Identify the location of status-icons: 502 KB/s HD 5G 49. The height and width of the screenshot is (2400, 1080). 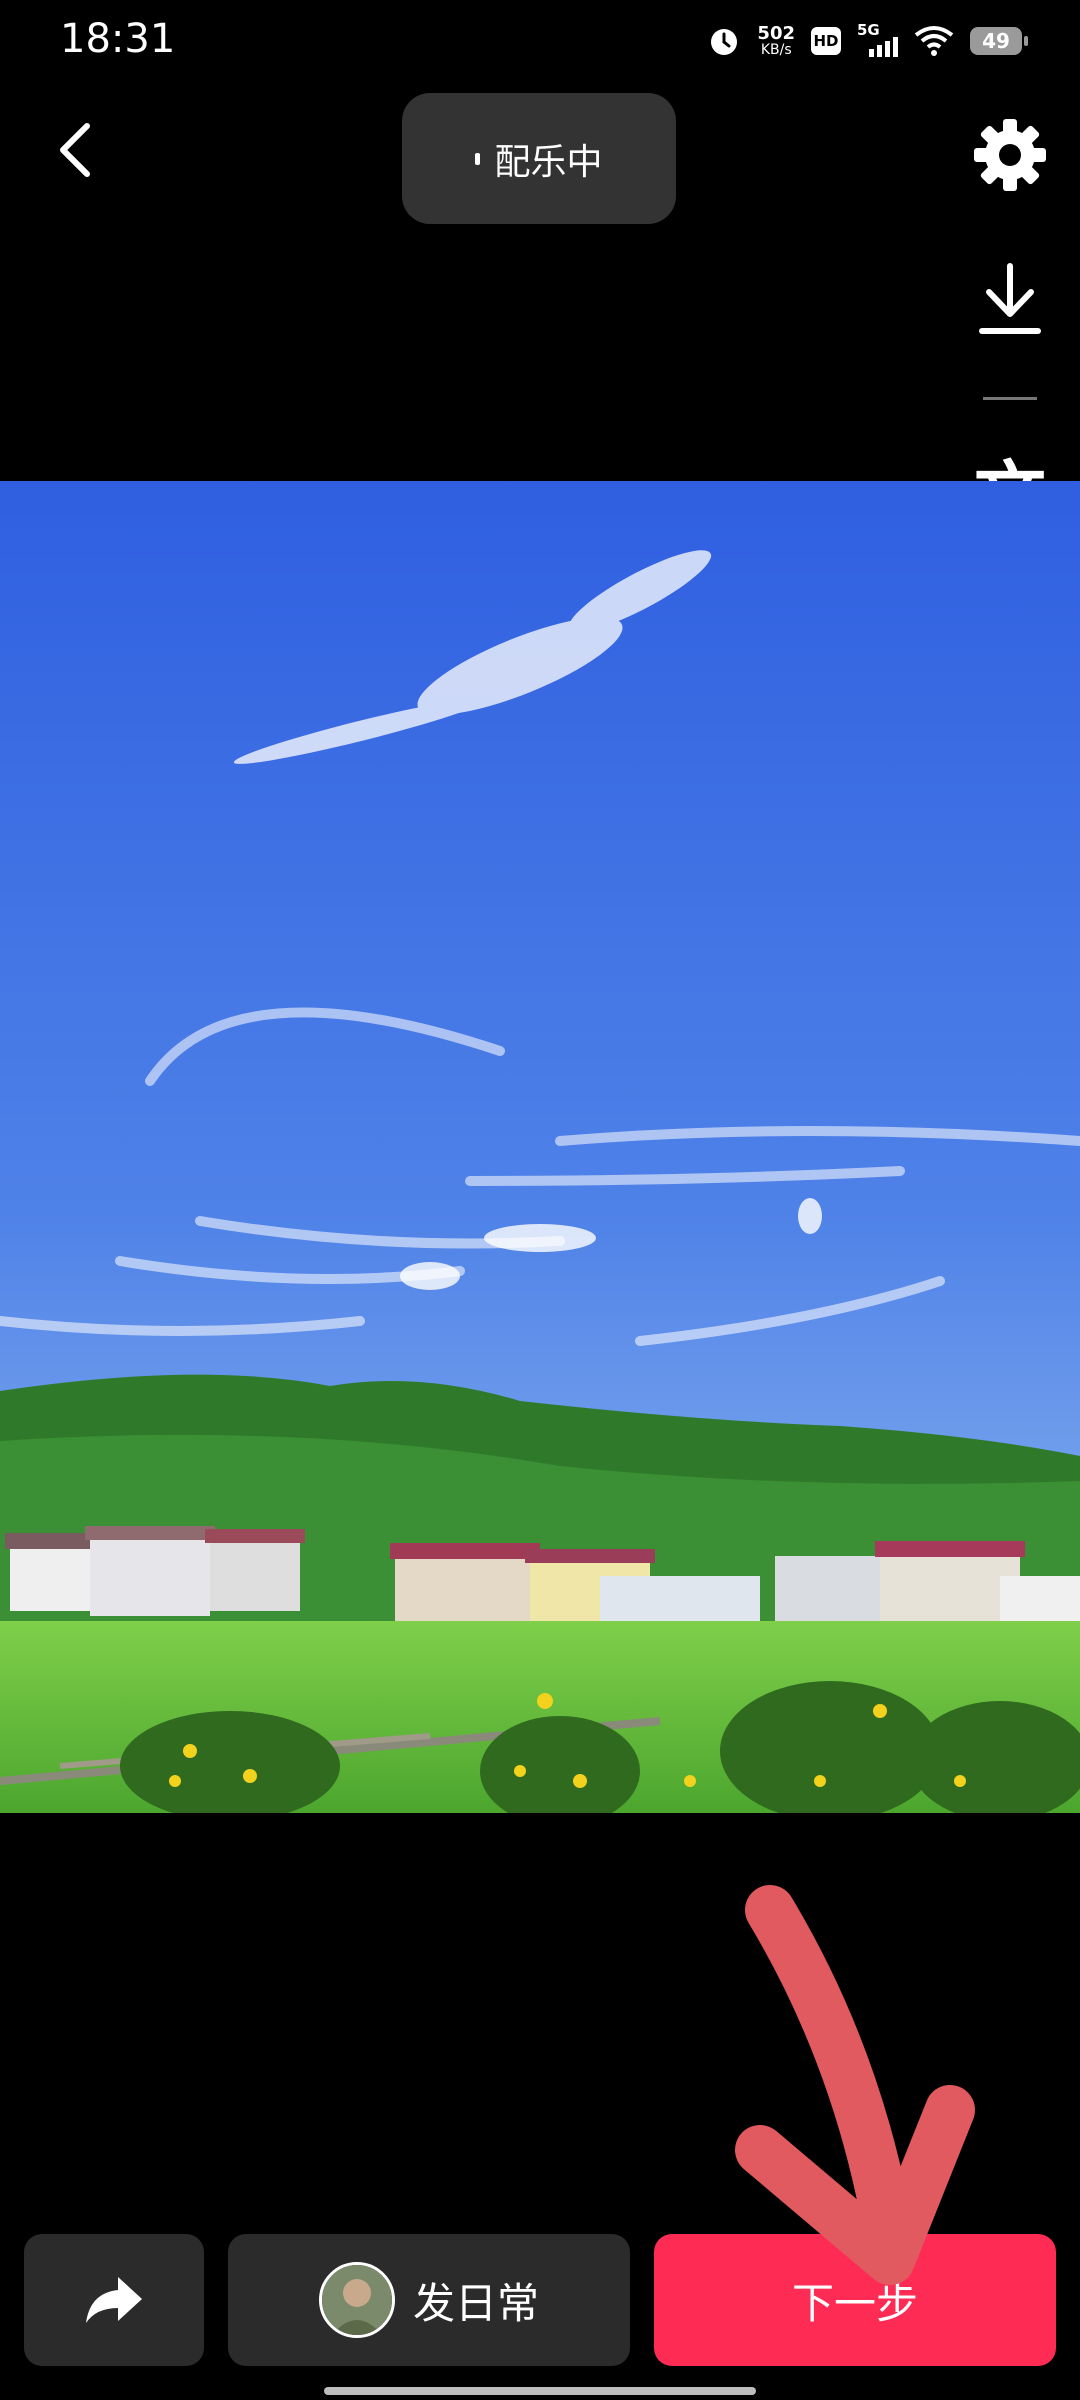
(867, 41).